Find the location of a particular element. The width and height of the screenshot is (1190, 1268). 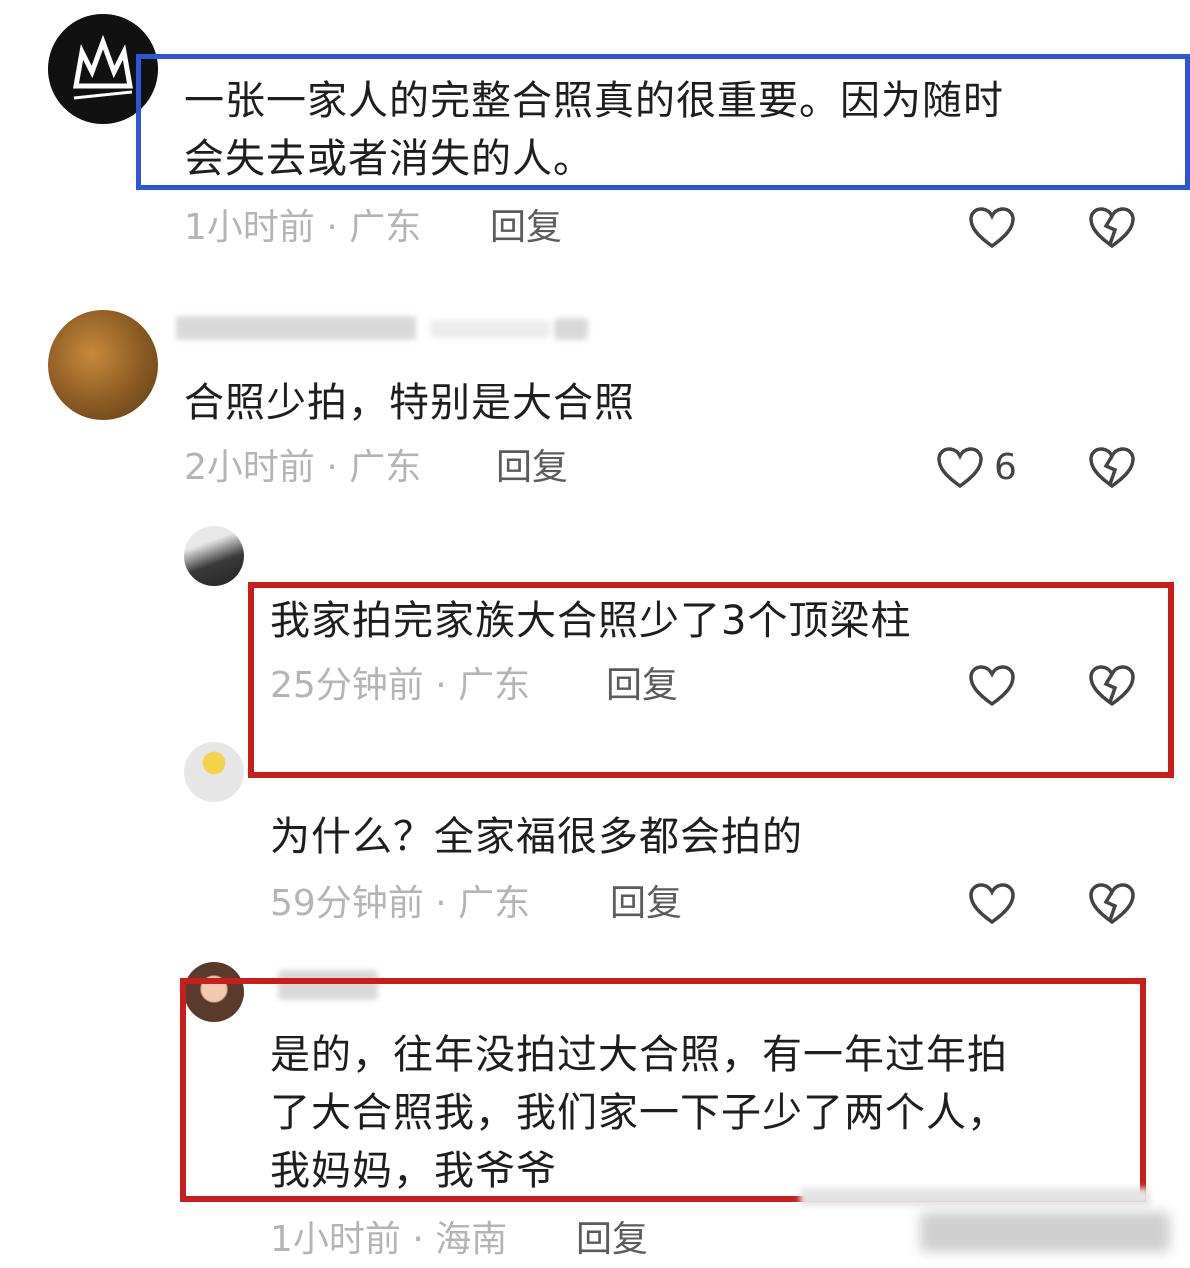

comment-location: 海南 is located at coordinates (471, 1239).